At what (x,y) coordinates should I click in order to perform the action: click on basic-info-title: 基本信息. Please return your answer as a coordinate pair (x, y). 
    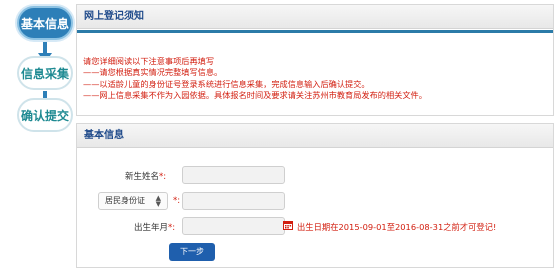
    Looking at the image, I should click on (315, 136).